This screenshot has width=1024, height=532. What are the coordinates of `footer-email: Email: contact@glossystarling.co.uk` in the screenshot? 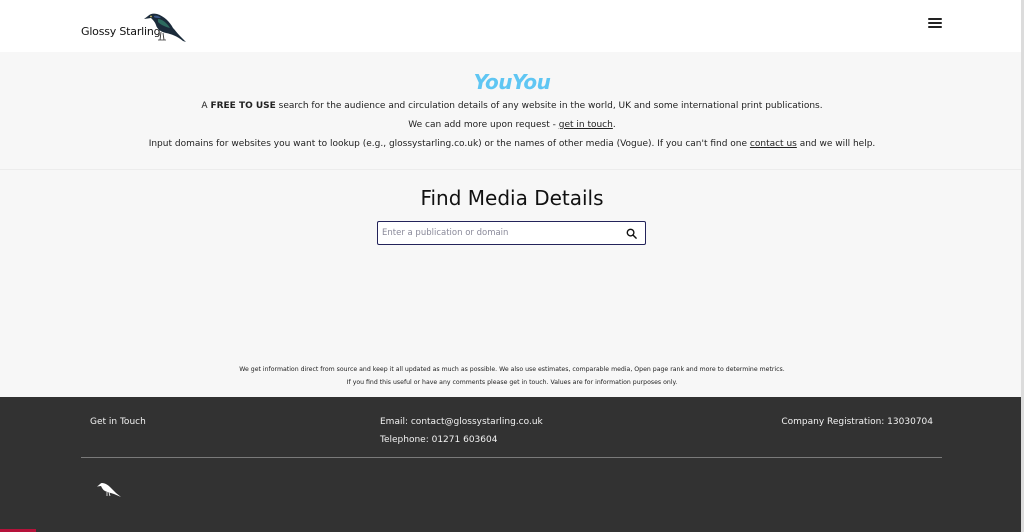 It's located at (461, 422).